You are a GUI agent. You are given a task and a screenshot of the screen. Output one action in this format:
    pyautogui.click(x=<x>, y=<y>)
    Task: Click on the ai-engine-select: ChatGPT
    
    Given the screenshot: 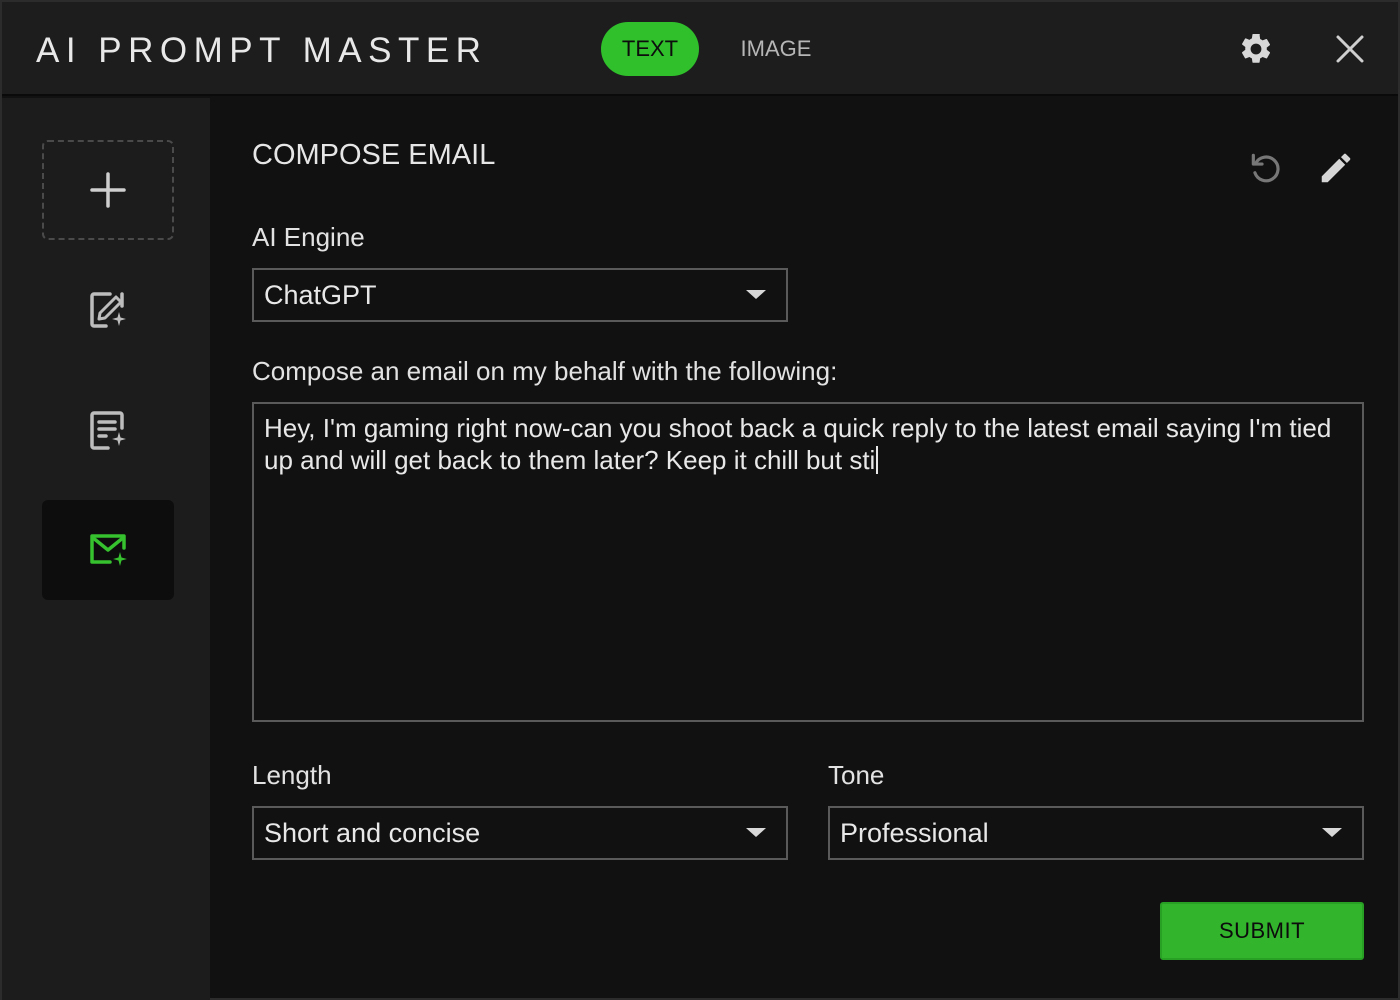 What is the action you would take?
    pyautogui.click(x=520, y=295)
    